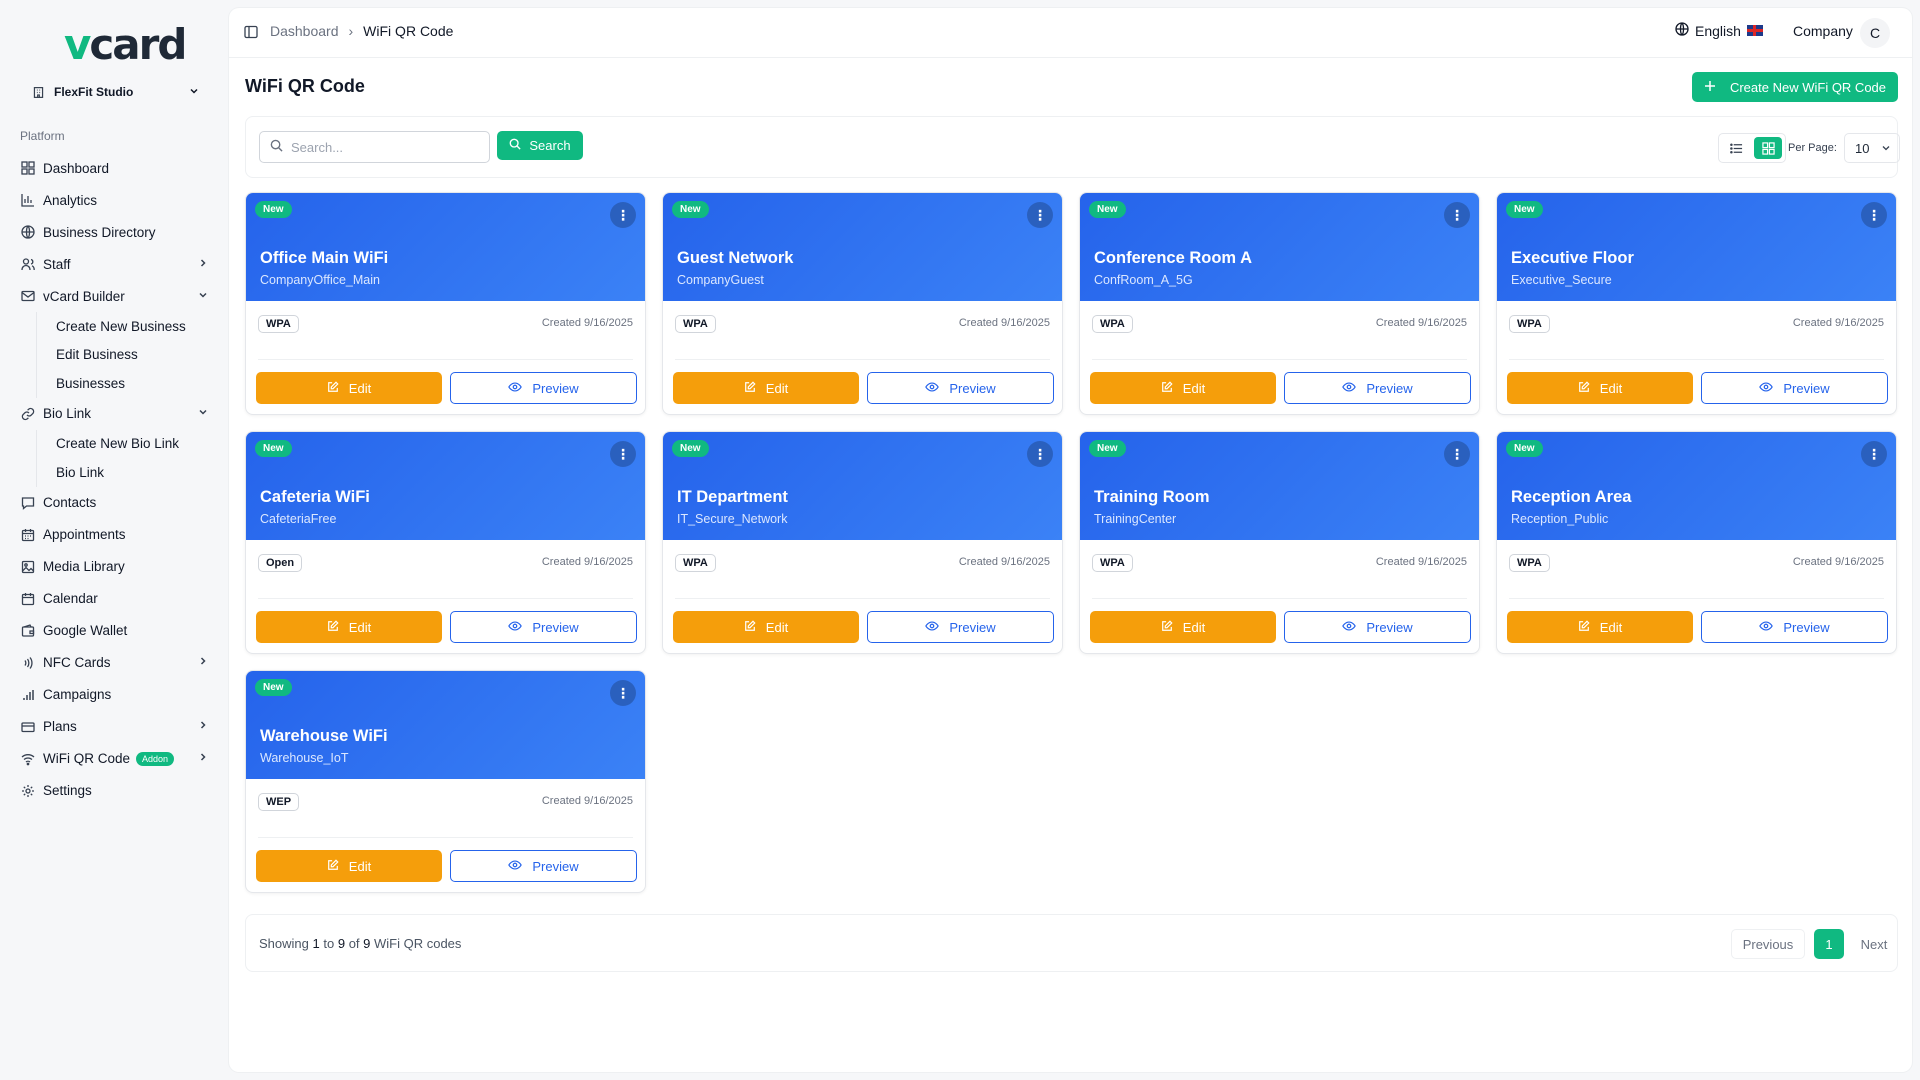  What do you see at coordinates (114, 232) in the screenshot?
I see `sidebar-item-business-directory: Business Directory` at bounding box center [114, 232].